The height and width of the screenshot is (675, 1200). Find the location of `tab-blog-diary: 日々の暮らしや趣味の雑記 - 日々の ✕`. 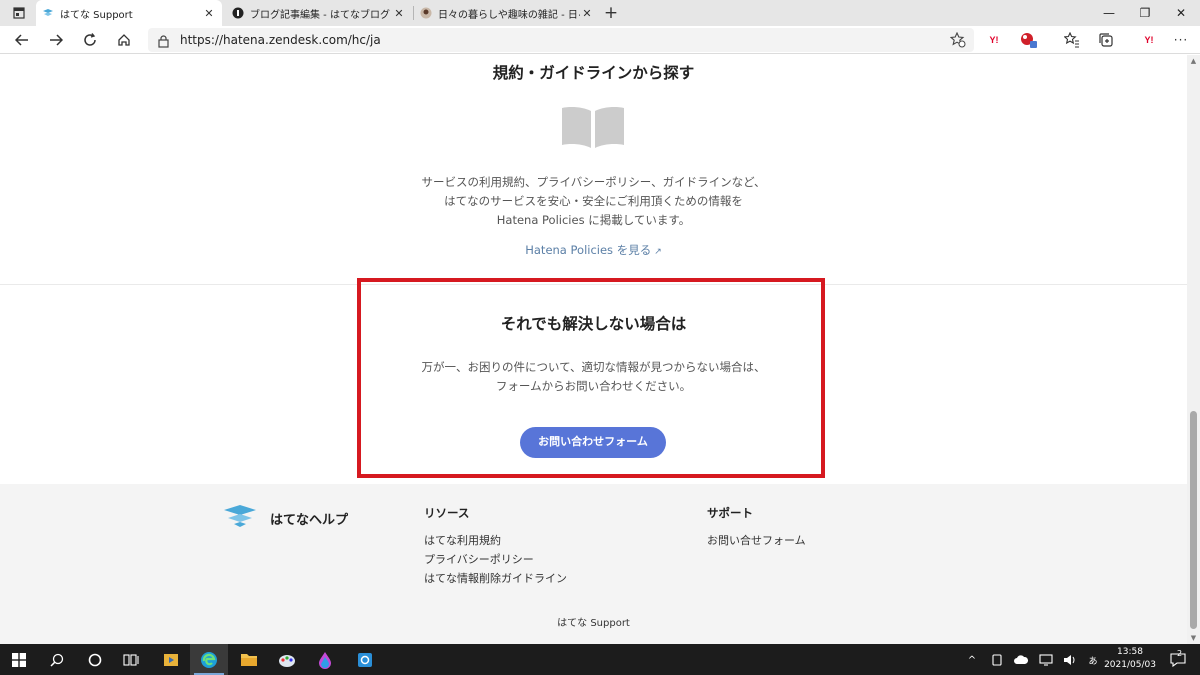

tab-blog-diary: 日々の暮らしや趣味の雑記 - 日々の ✕ is located at coordinates (507, 13).